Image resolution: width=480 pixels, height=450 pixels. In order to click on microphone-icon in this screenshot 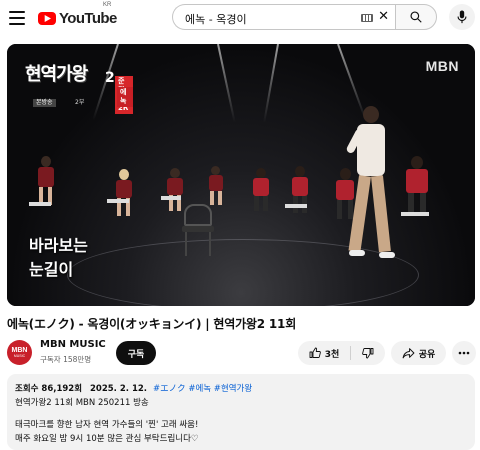, I will do `click(462, 17)`.